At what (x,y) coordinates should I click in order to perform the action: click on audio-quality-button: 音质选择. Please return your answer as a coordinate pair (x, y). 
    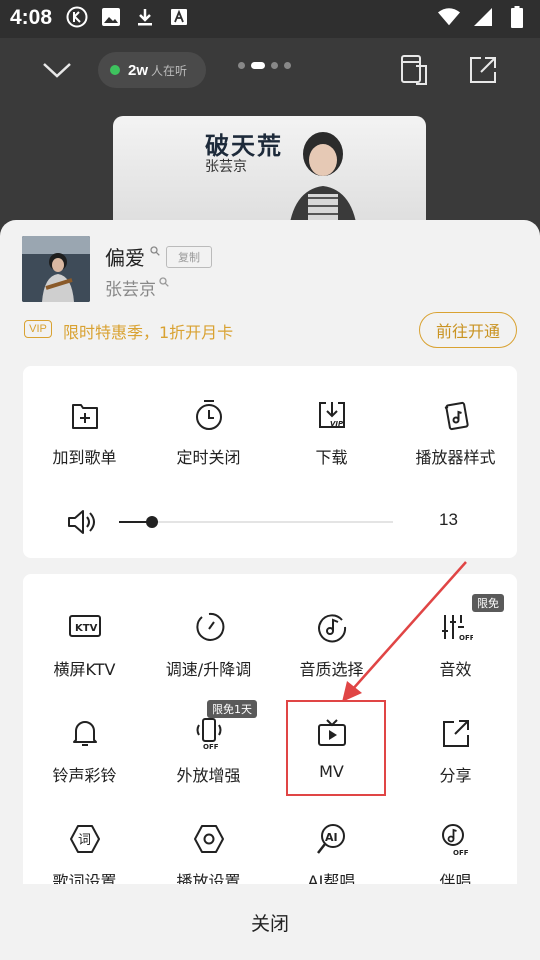
    Looking at the image, I should click on (331, 645).